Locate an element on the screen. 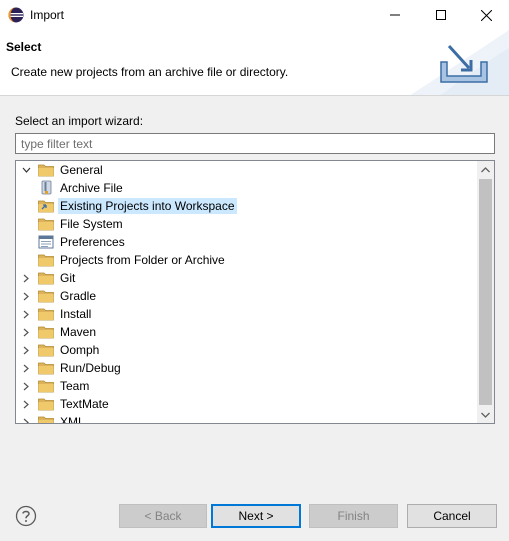 The height and width of the screenshot is (541, 509). tree-category: Oomph is located at coordinates (60, 350).